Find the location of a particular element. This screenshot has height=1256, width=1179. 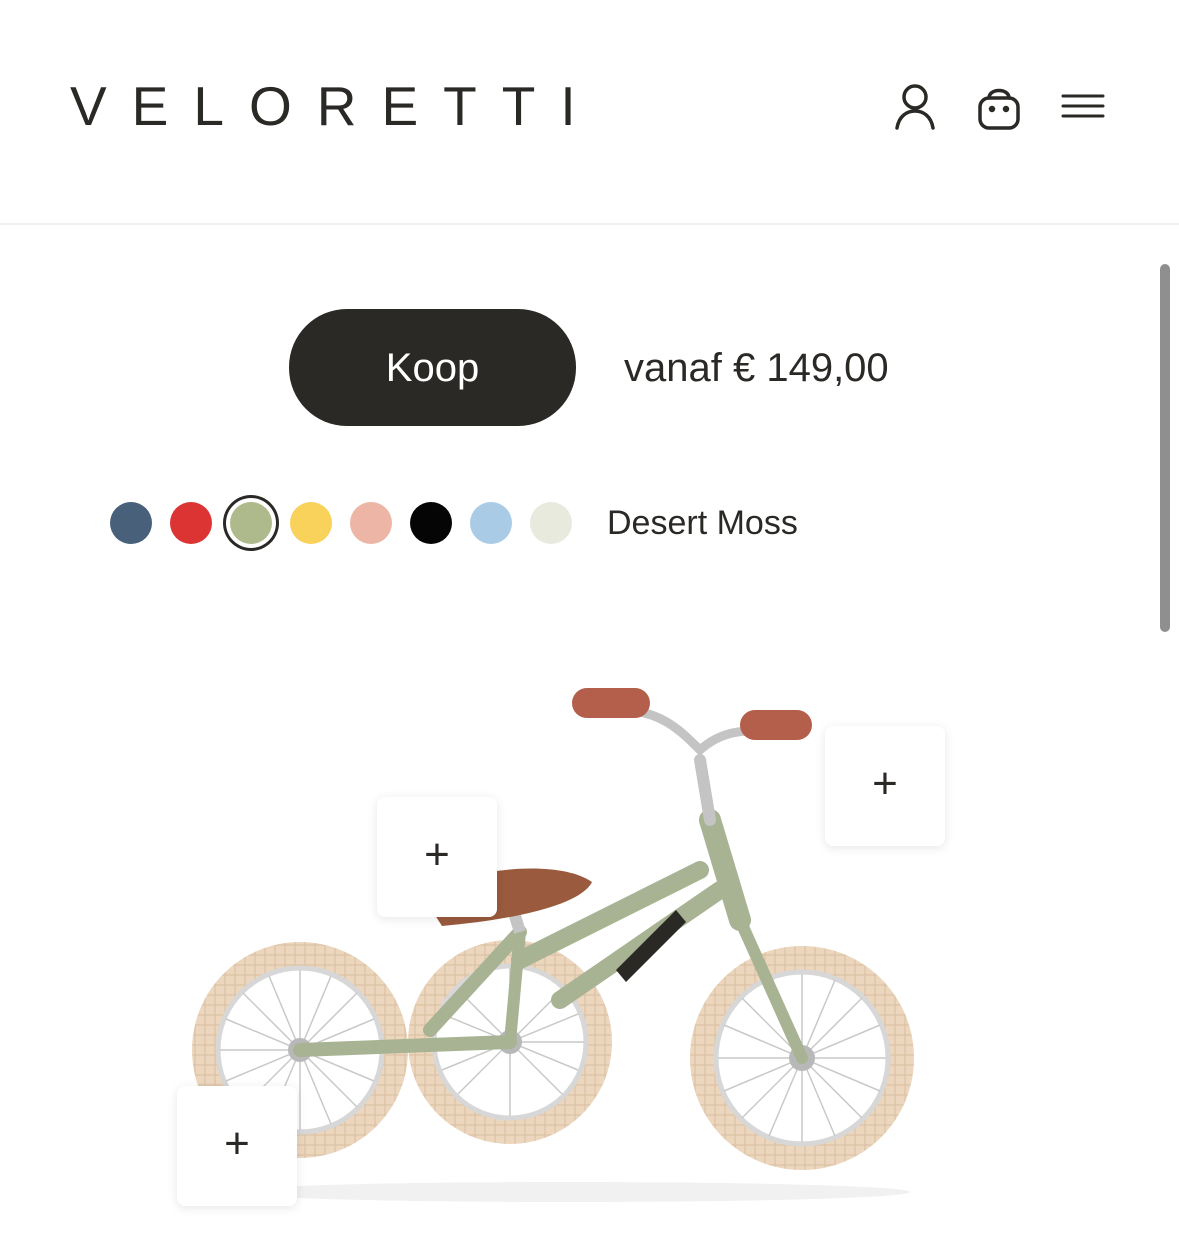

left-grip is located at coordinates (611, 703).